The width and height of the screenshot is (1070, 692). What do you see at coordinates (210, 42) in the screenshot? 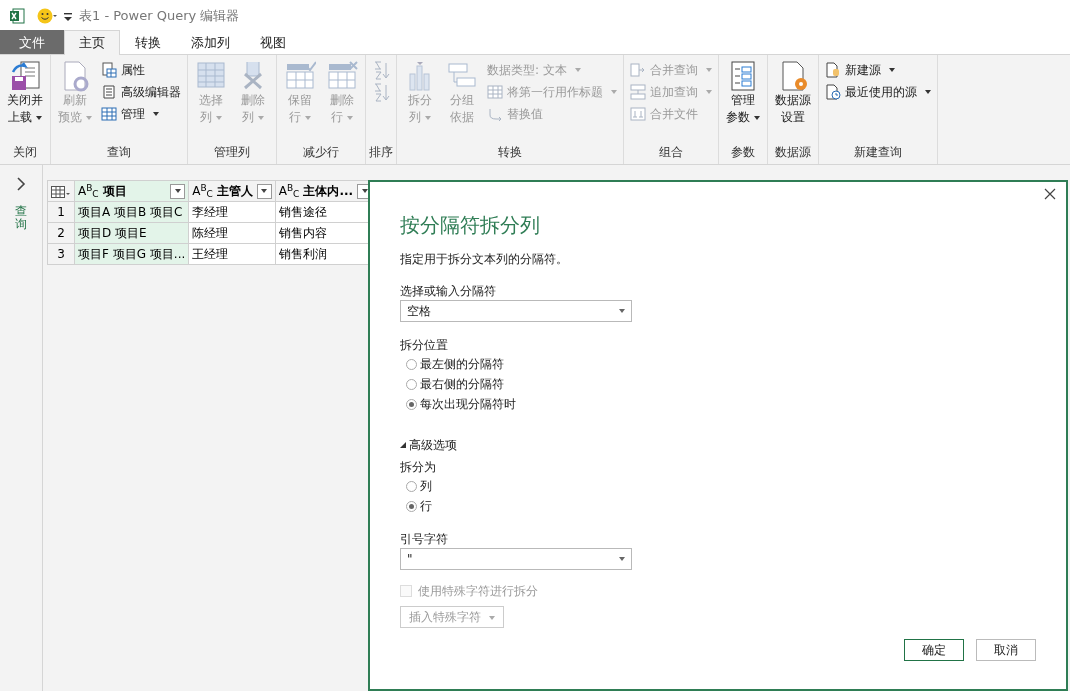
I see `ribbon-tab: 添加列` at bounding box center [210, 42].